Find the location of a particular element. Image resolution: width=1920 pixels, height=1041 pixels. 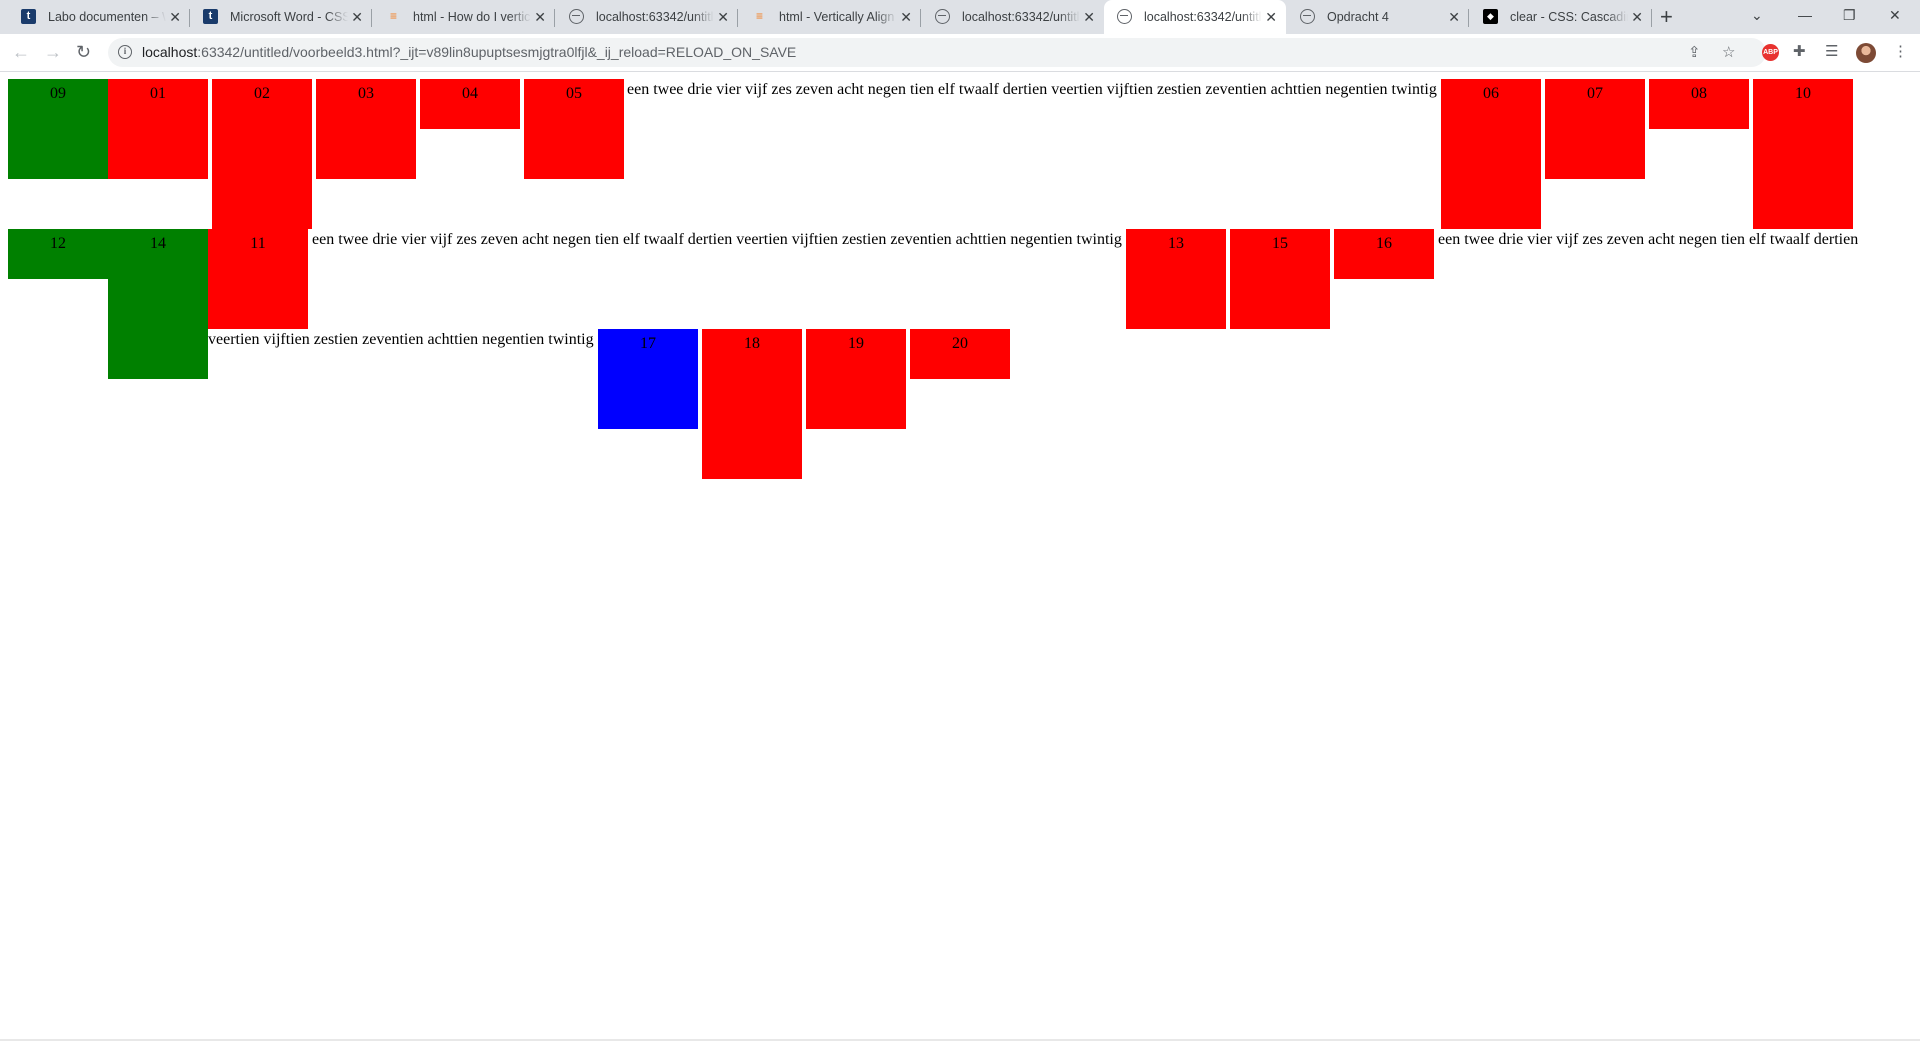

box-15: 15 is located at coordinates (1280, 279).